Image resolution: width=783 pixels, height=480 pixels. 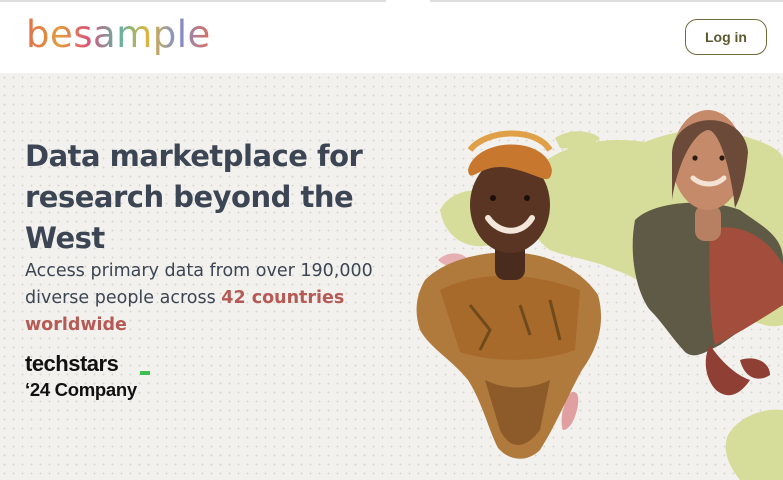 I want to click on techstars-wordmark: techstars, so click(x=87, y=363).